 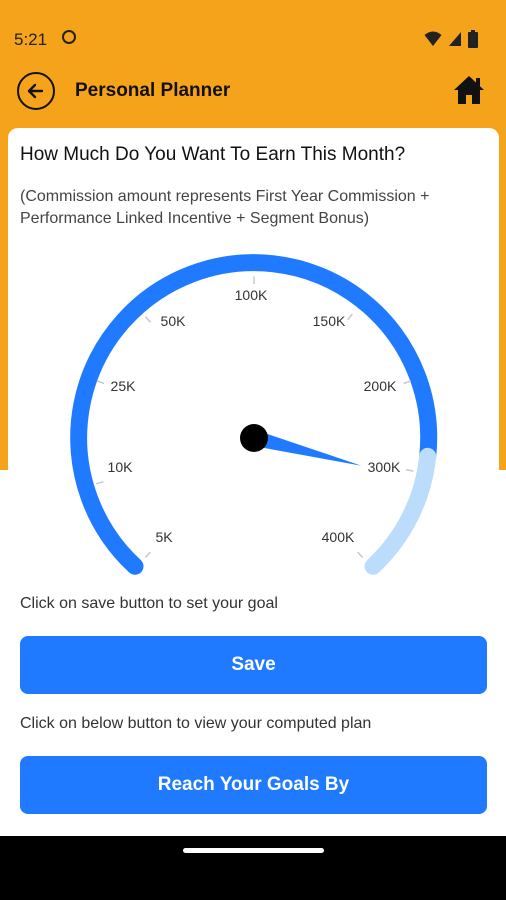 I want to click on app-bar: Personal Planner, so click(x=253, y=95).